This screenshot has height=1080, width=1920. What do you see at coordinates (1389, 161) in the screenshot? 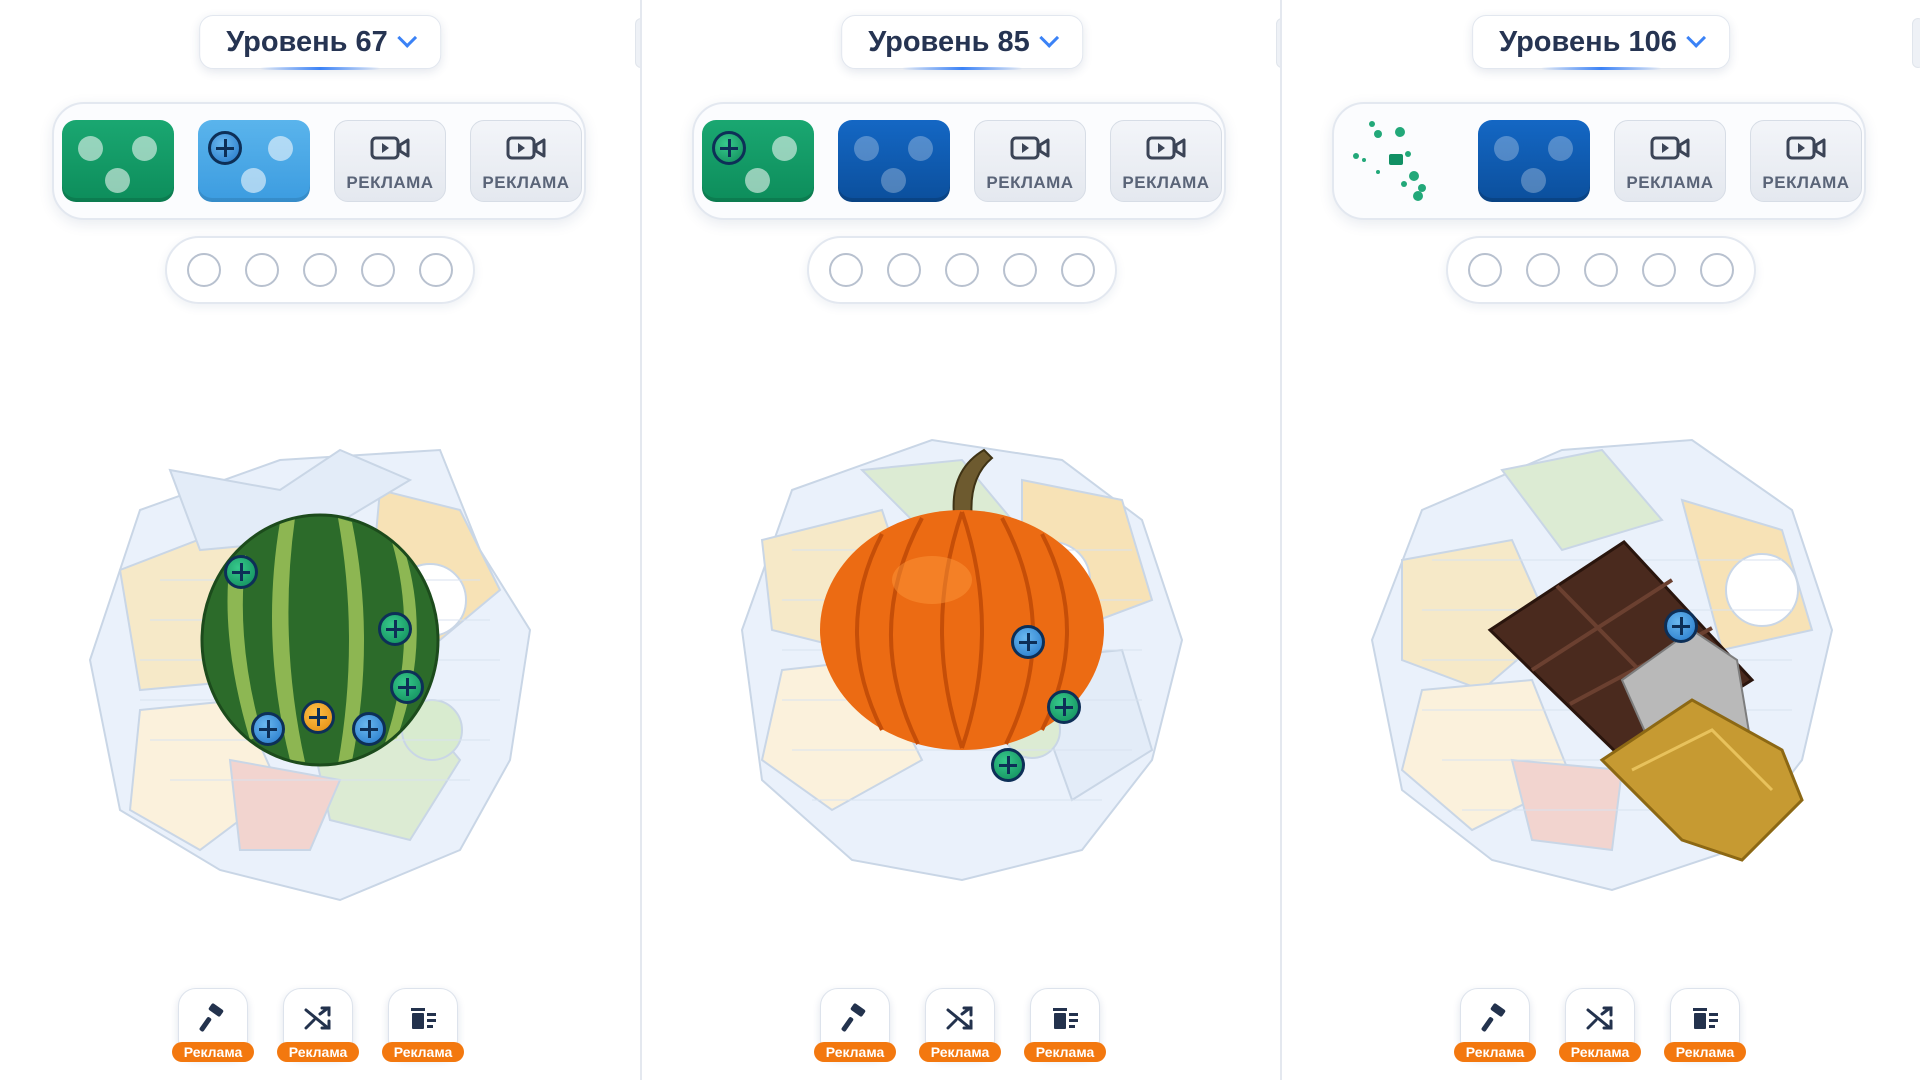
I see `sparkle-burst-icon` at bounding box center [1389, 161].